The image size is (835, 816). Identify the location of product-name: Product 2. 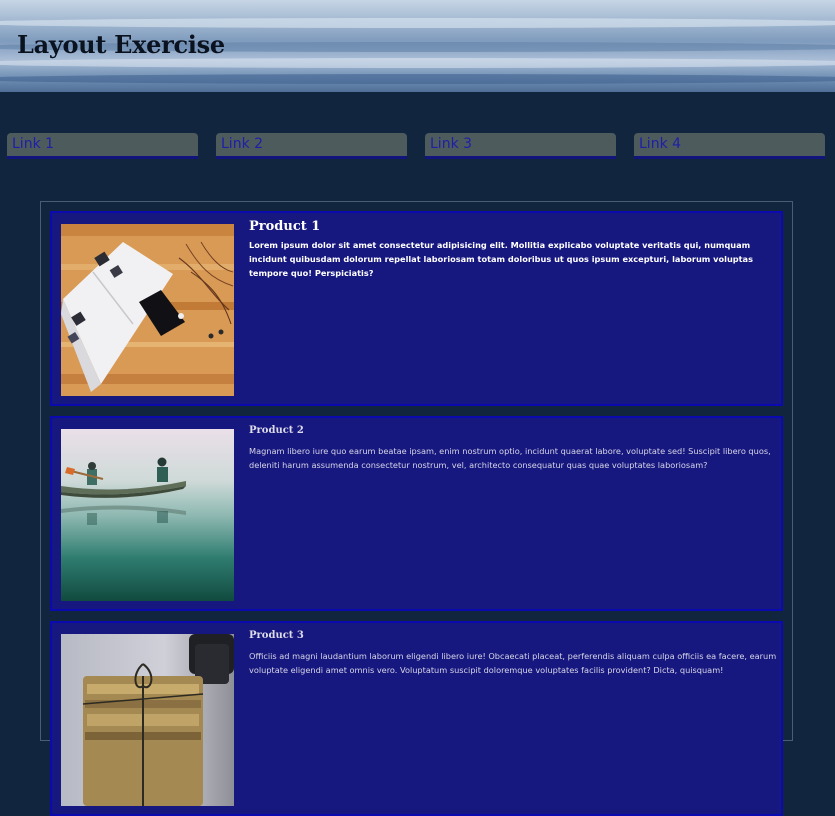
(276, 430).